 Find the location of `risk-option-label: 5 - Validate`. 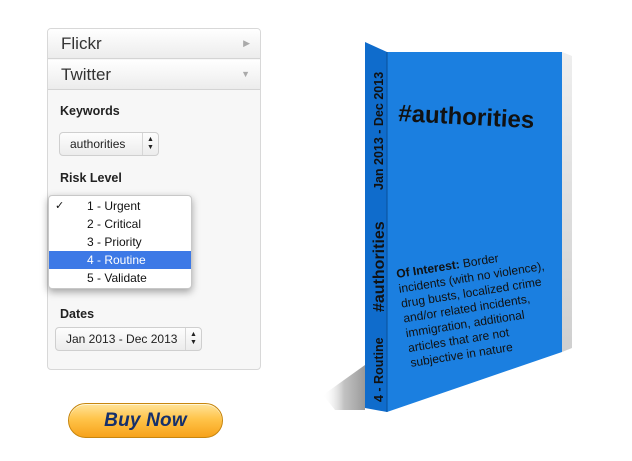

risk-option-label: 5 - Validate is located at coordinates (117, 278).